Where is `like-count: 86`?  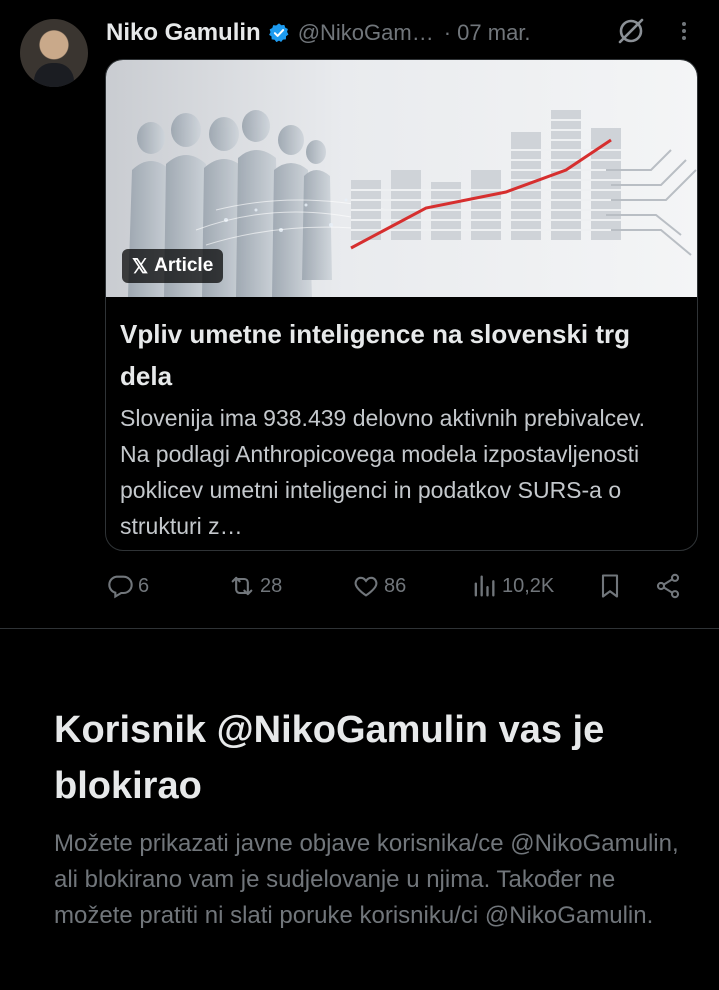
like-count: 86 is located at coordinates (395, 585).